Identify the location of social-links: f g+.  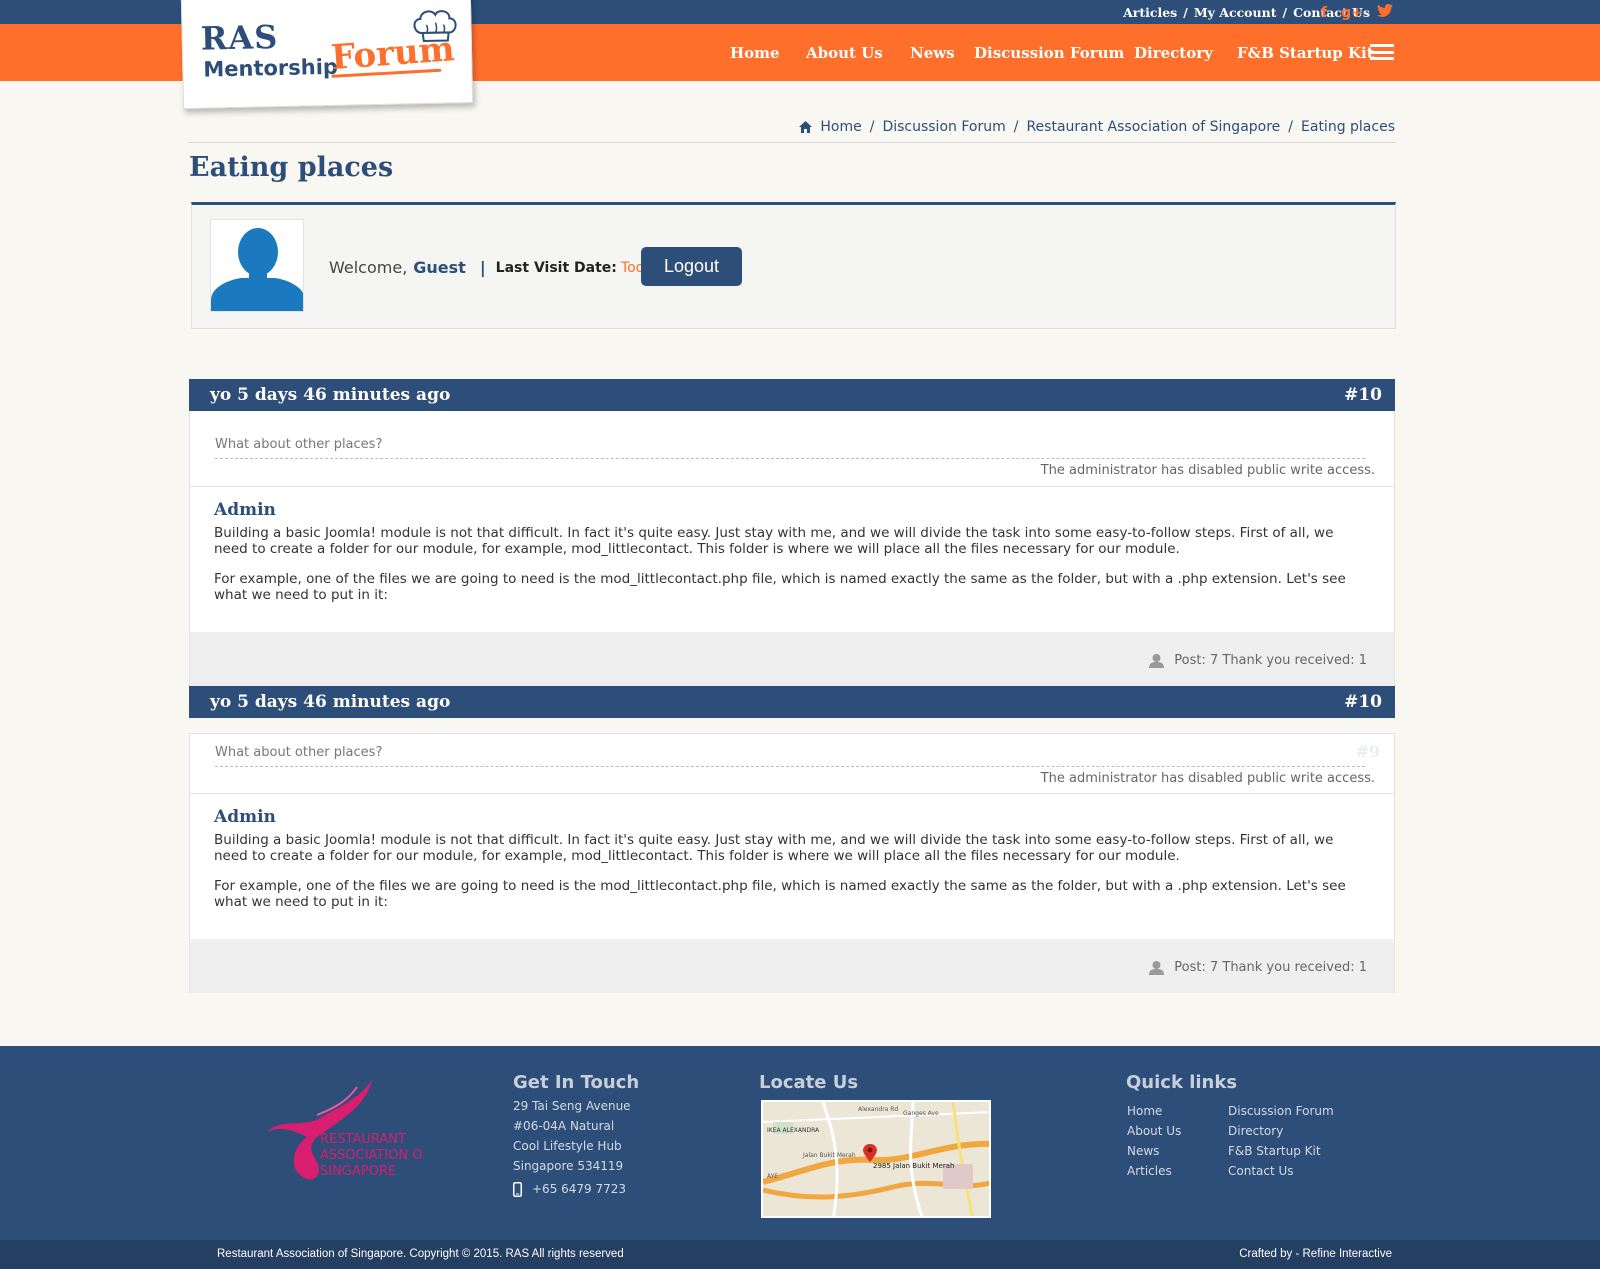
(1357, 12).